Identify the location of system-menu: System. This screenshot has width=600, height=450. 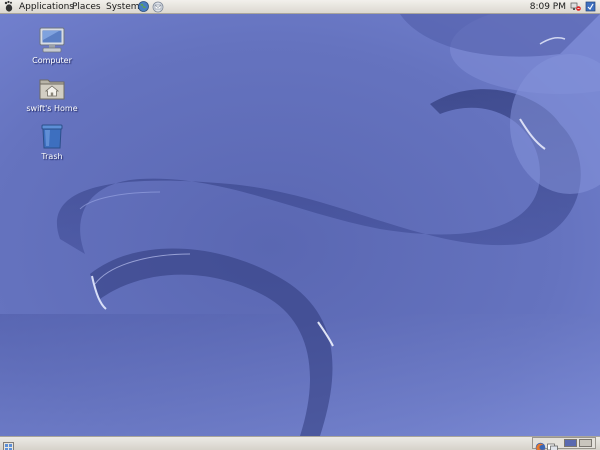
(123, 7).